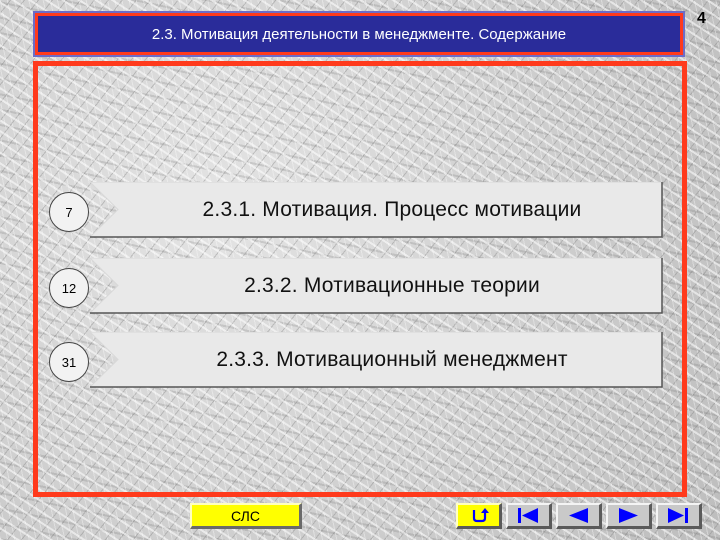  I want to click on cls-button: СЛС, so click(246, 516).